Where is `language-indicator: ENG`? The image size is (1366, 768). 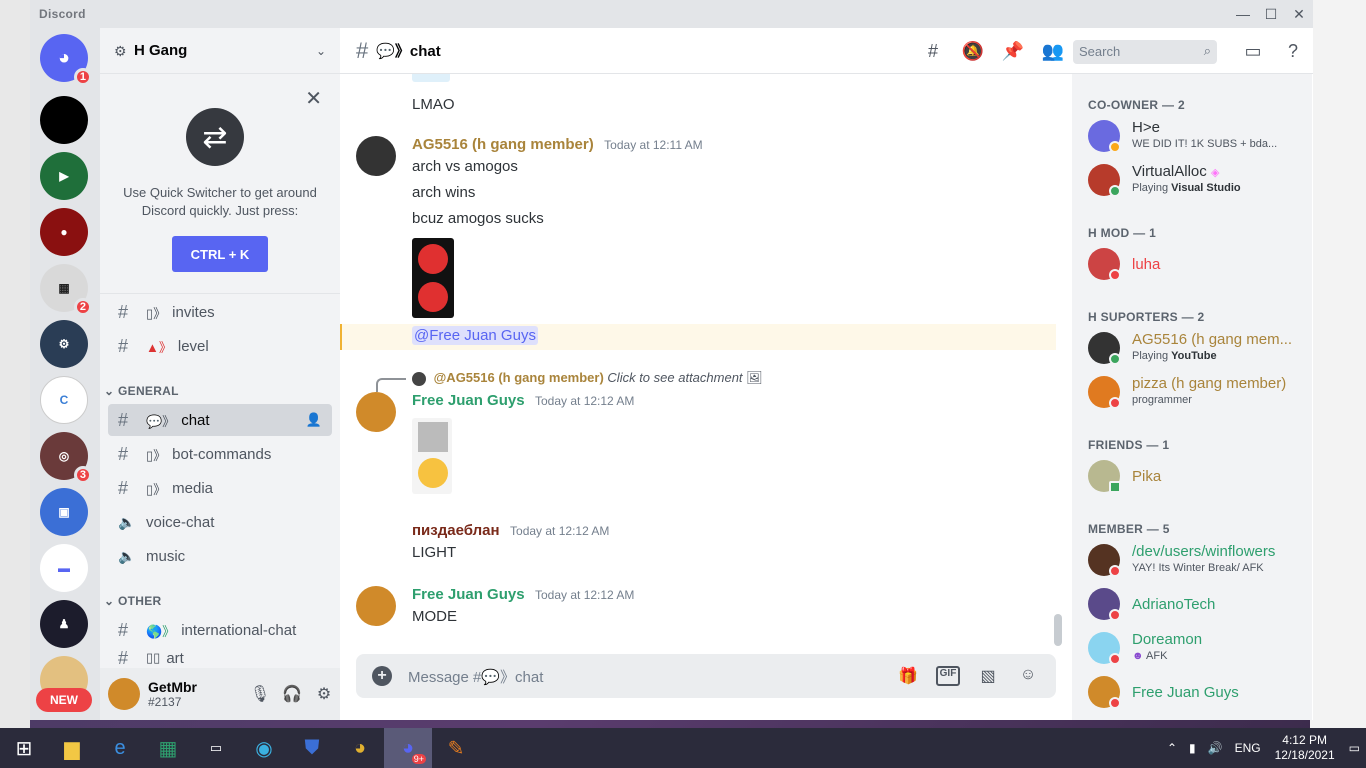
language-indicator: ENG is located at coordinates (1248, 748).